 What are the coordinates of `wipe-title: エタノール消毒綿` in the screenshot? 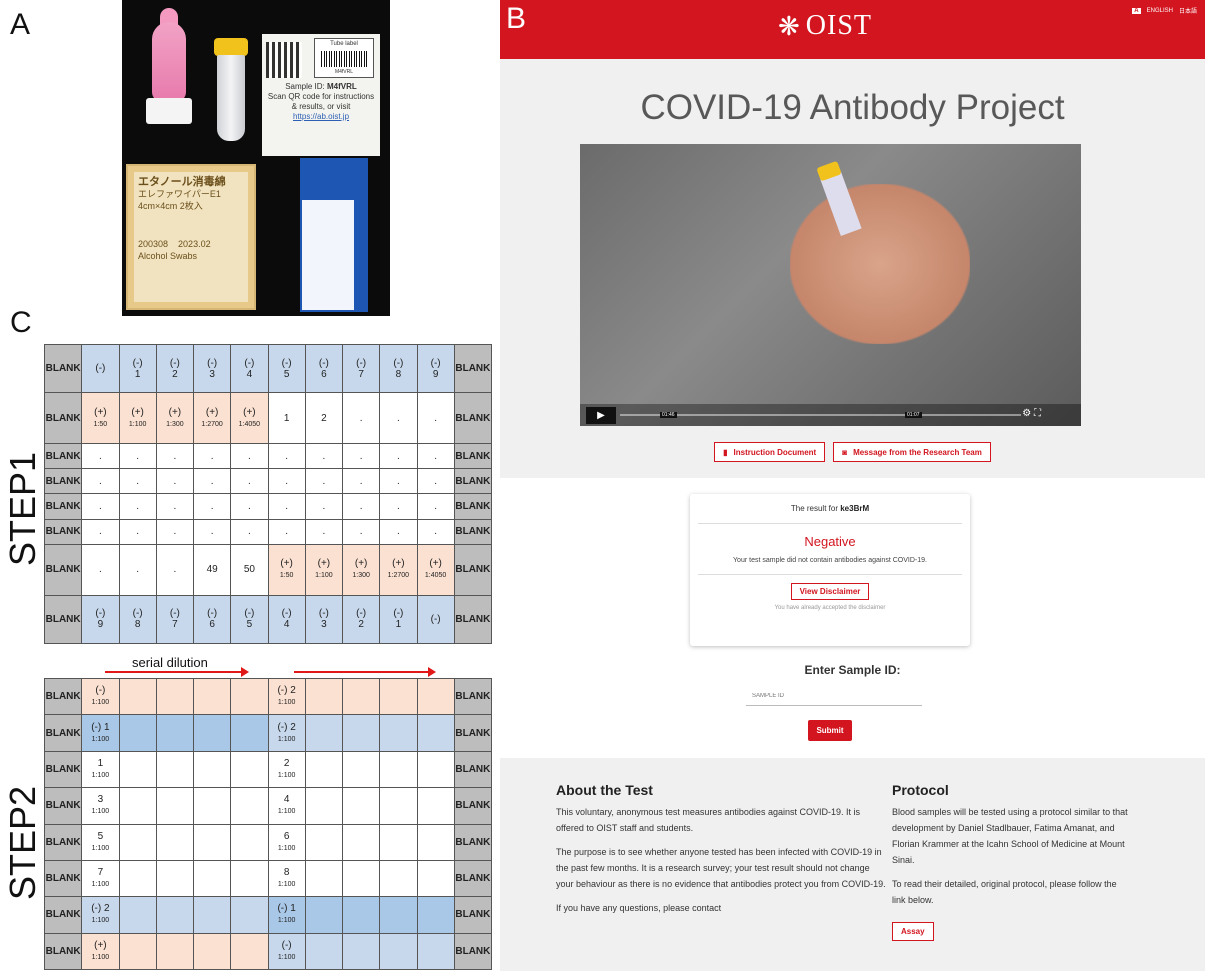 It's located at (182, 182).